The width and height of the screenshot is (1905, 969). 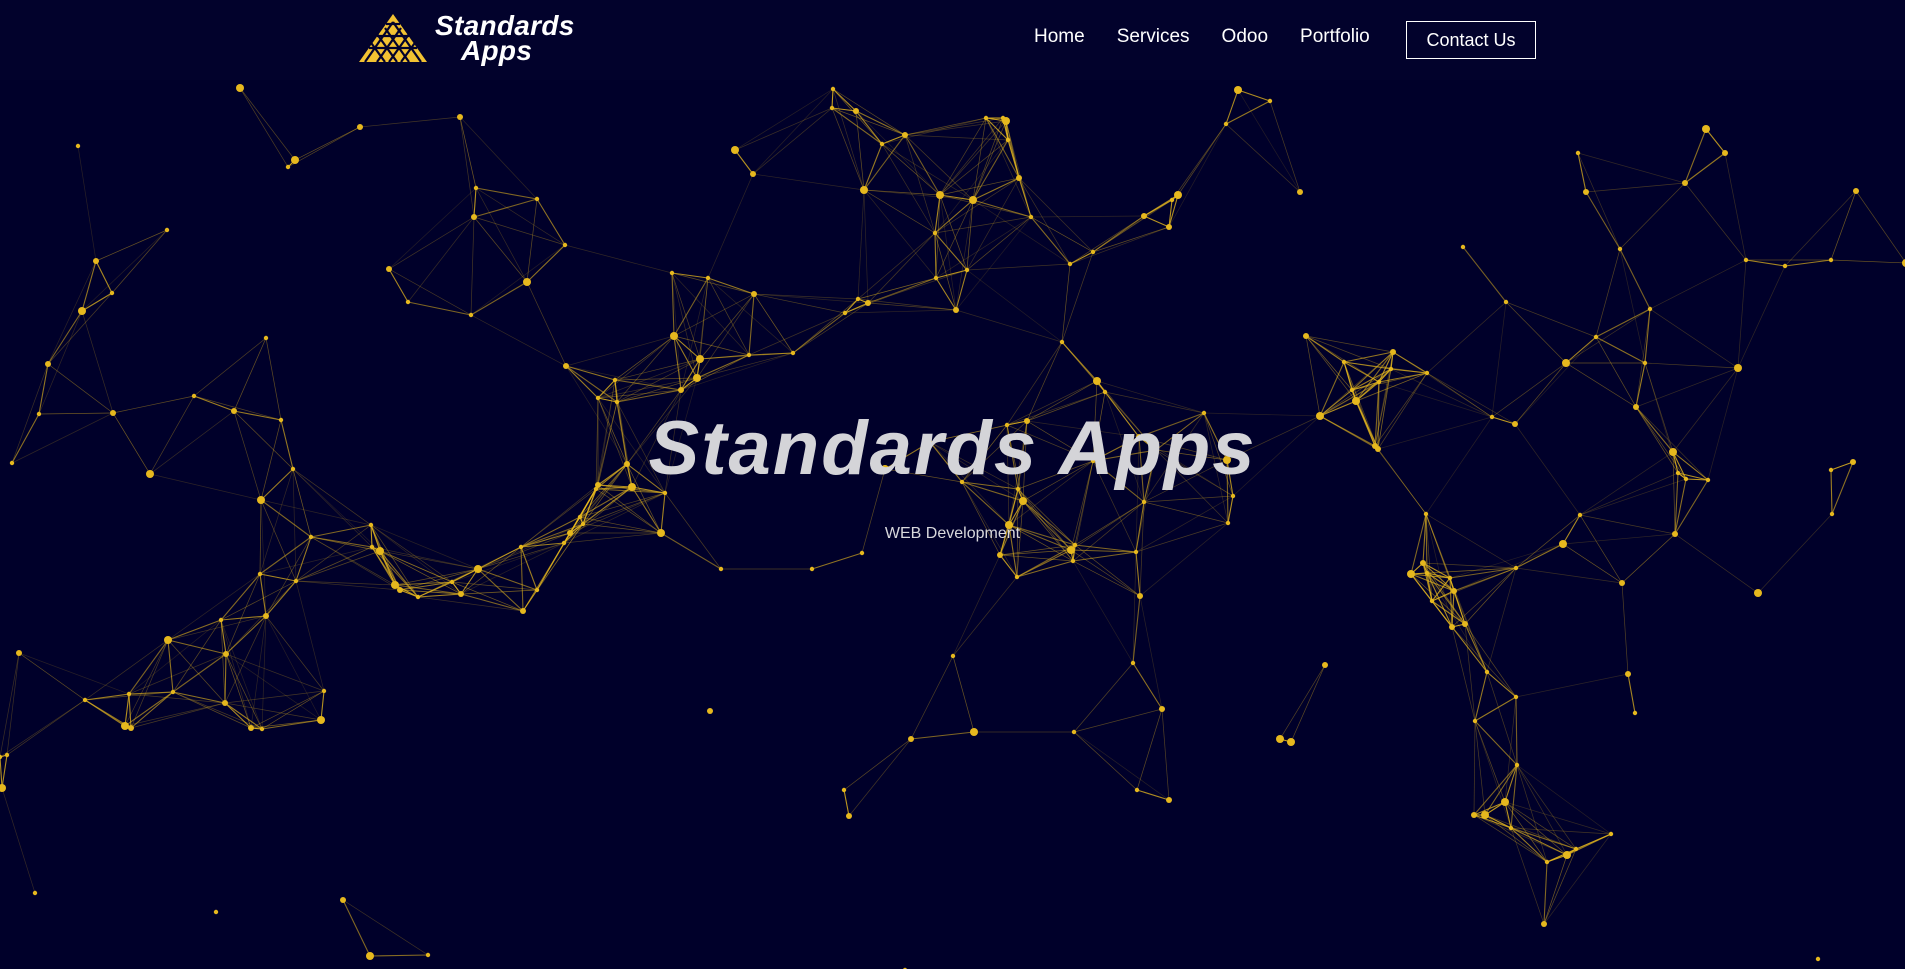 What do you see at coordinates (1059, 37) in the screenshot?
I see `nav-item-home: Home` at bounding box center [1059, 37].